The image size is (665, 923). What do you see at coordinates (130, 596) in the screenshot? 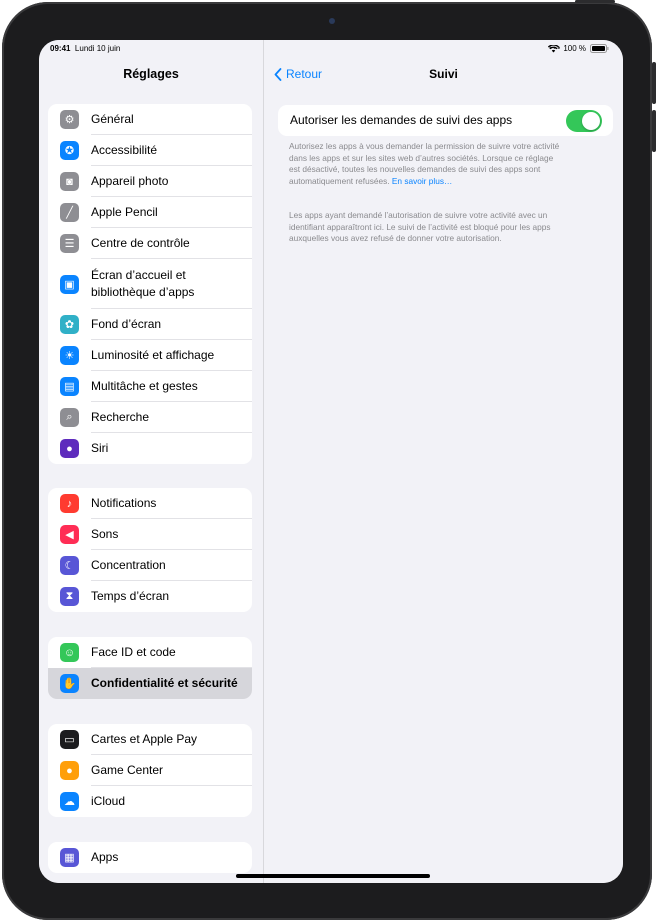
I see `sidebar-item-label: Temps d’écran` at bounding box center [130, 596].